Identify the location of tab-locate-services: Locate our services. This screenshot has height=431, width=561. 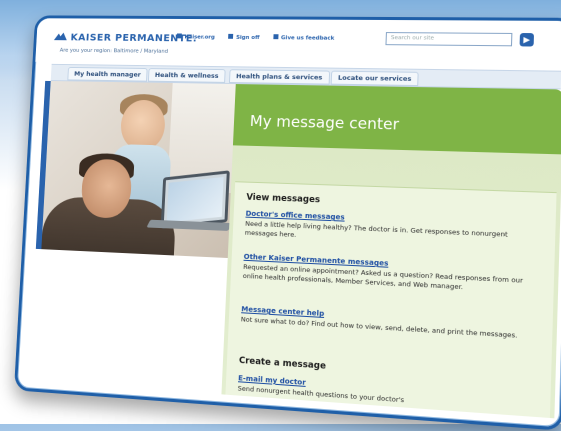
(374, 78).